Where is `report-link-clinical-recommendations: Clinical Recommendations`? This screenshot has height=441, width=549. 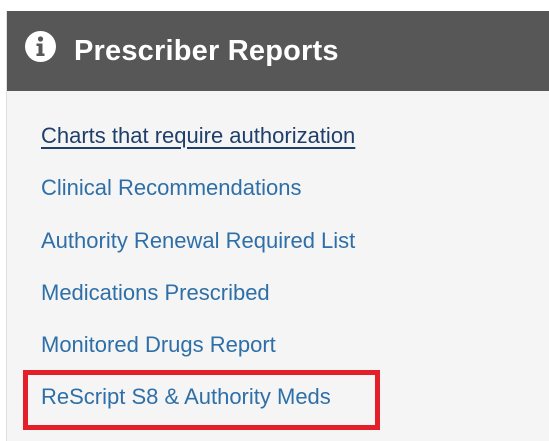 report-link-clinical-recommendations: Clinical Recommendations is located at coordinates (171, 188).